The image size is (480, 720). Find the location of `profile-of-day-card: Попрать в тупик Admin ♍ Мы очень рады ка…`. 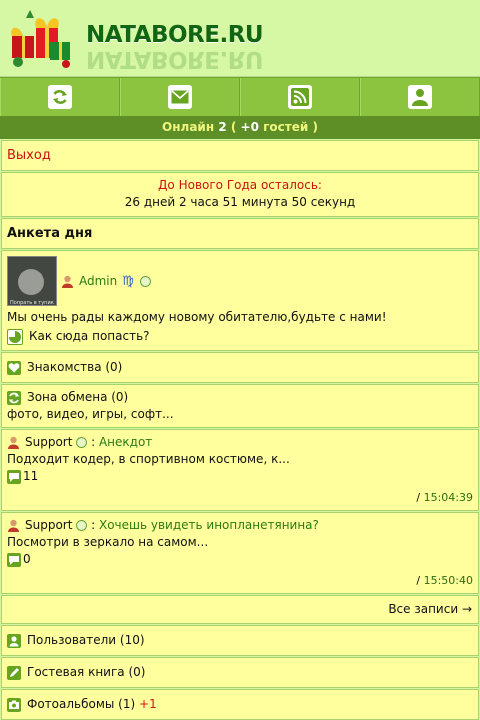

profile-of-day-card: Попрать в тупик Admin ♍ Мы очень рады ка… is located at coordinates (240, 300).